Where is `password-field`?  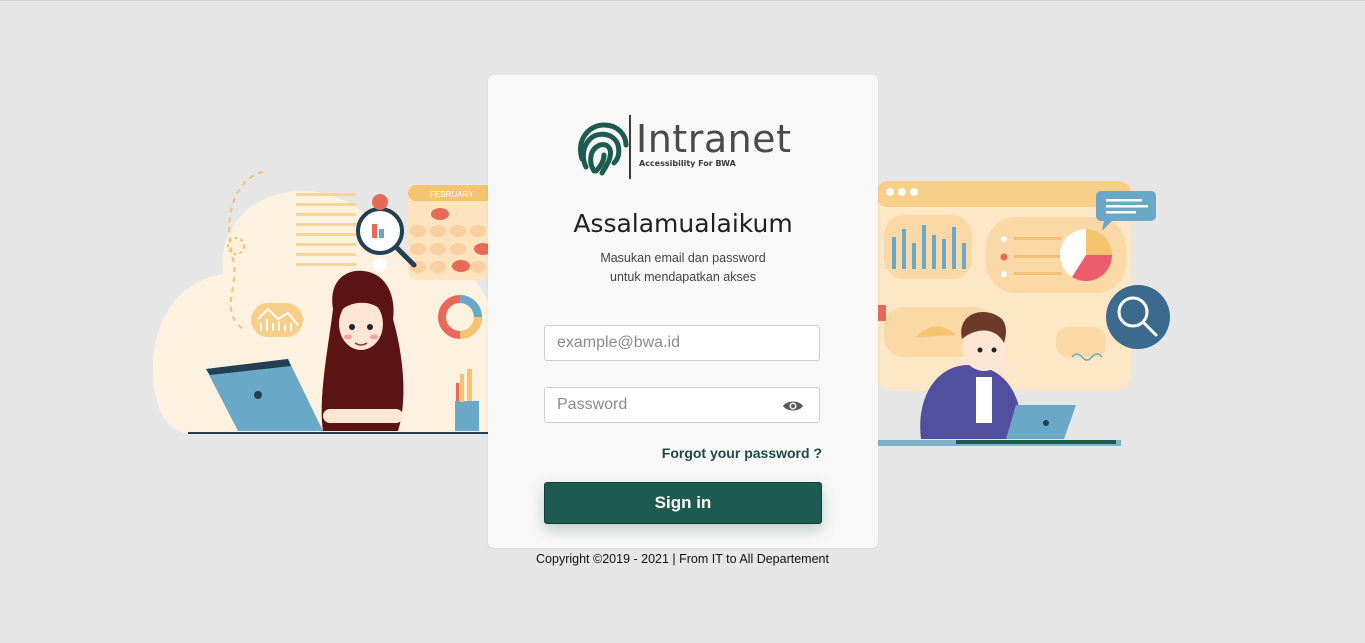 password-field is located at coordinates (682, 405).